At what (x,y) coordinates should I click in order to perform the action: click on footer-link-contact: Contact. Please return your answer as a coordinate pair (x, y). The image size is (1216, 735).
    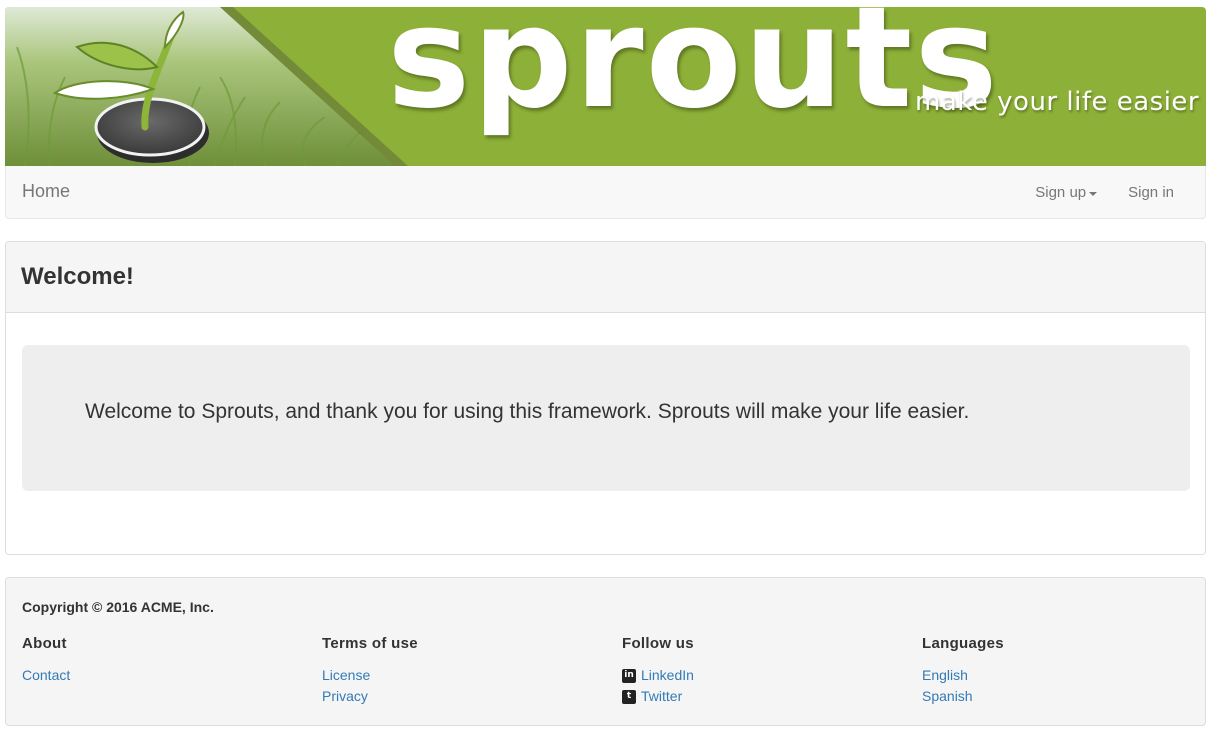
    Looking at the image, I should click on (167, 675).